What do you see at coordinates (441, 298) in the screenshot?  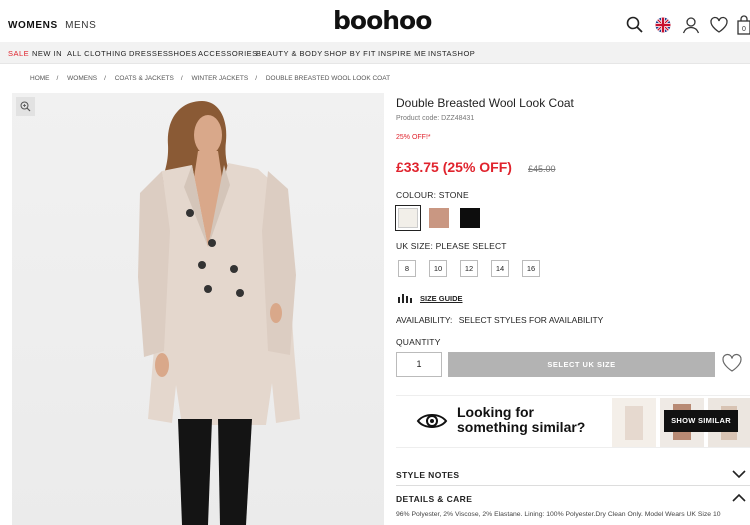 I see `size-guide-link: SIZE GUIDE` at bounding box center [441, 298].